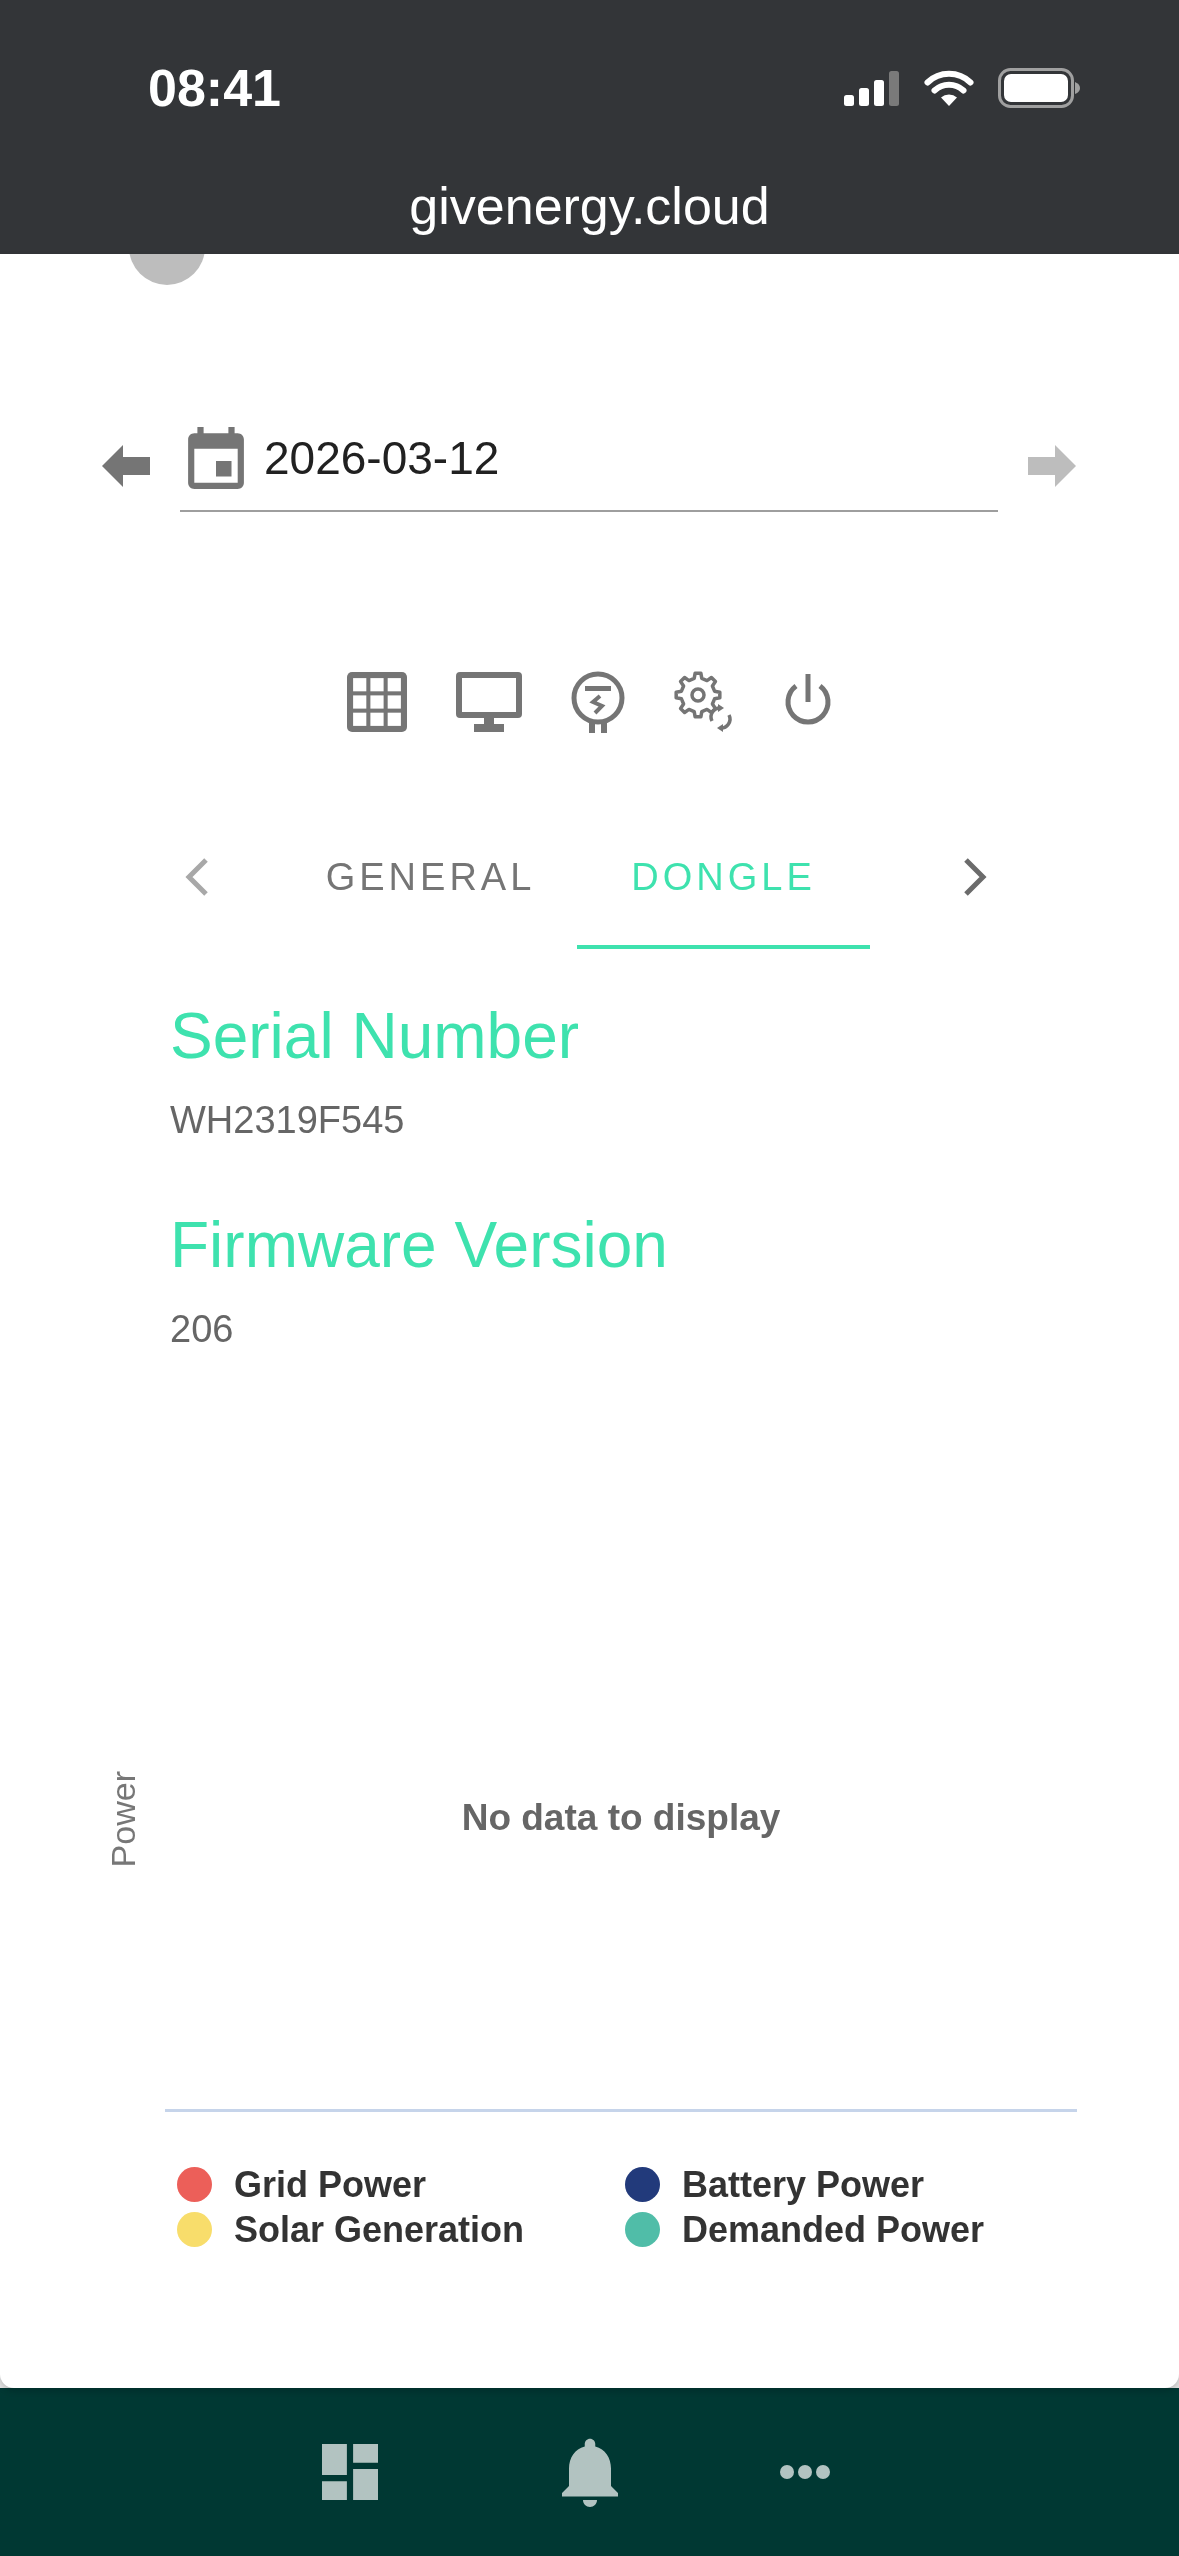  I want to click on axis-label: Power, so click(123, 1819).